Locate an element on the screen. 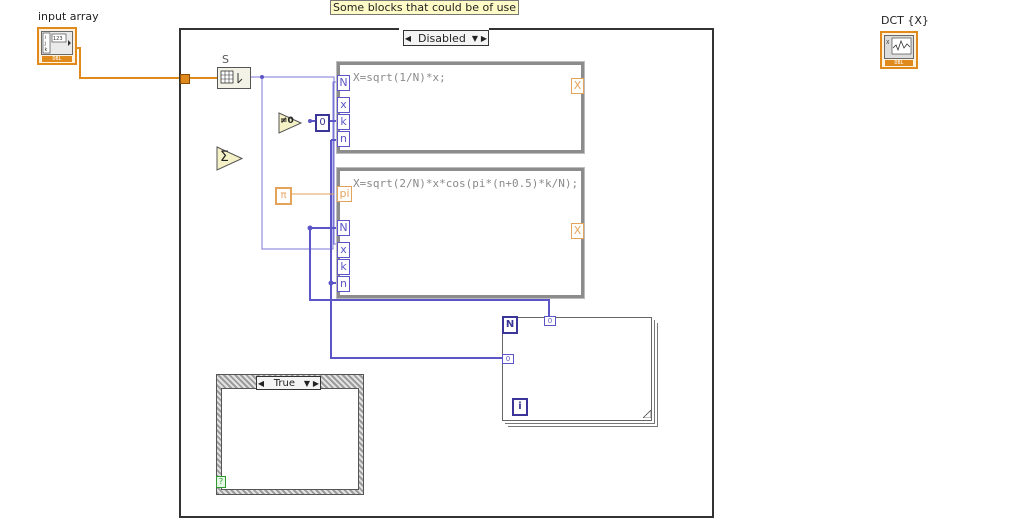 The height and width of the screenshot is (528, 1029). disabled-case-selector: ◀ Disabled ▼ ▶ is located at coordinates (446, 38).